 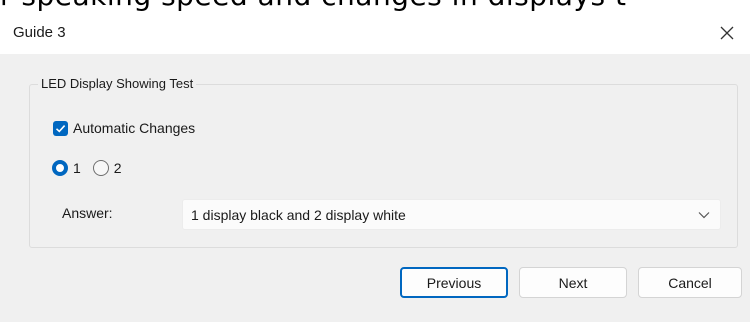 I want to click on checkbox-label: Automatic Changes, so click(x=134, y=128).